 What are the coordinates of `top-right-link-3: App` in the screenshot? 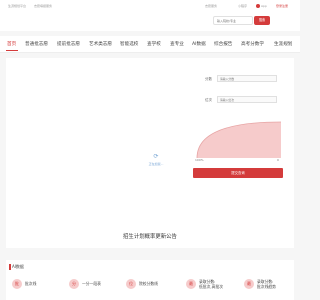 It's located at (264, 6).